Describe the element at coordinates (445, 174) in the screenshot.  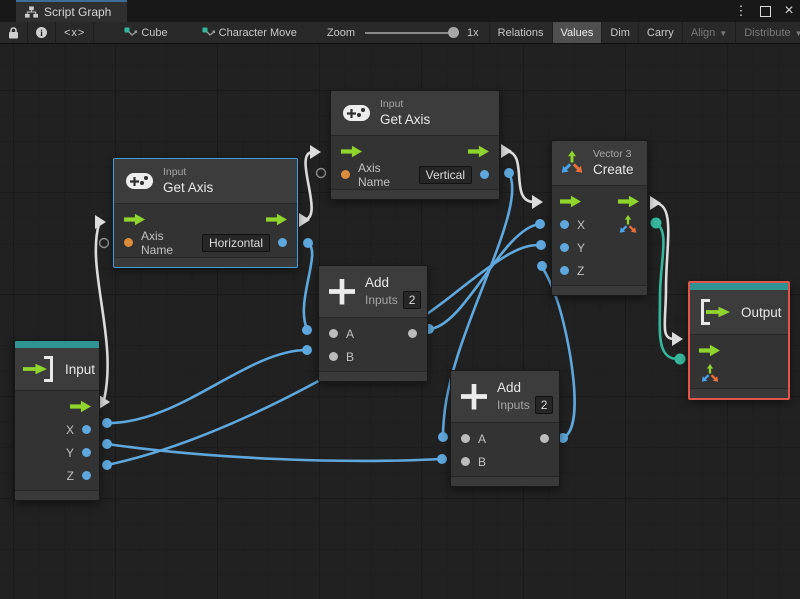
I see `axis-name-field: Vertical` at that location.